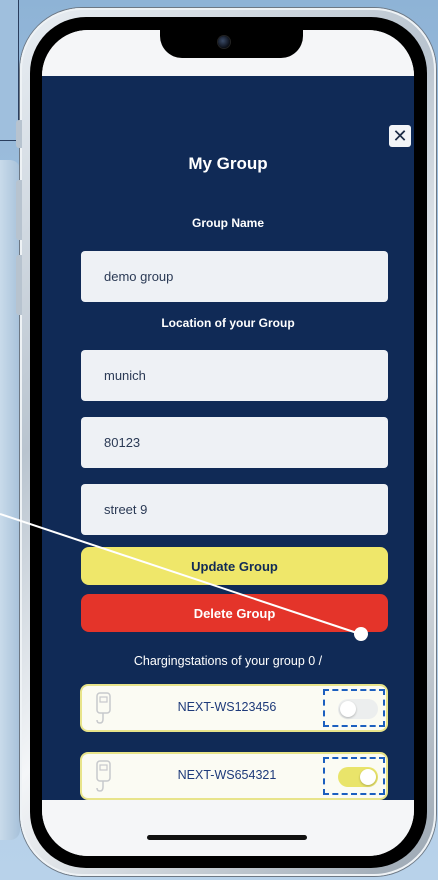 The image size is (438, 880). What do you see at coordinates (19, 210) in the screenshot?
I see `phone-volume-up-button` at bounding box center [19, 210].